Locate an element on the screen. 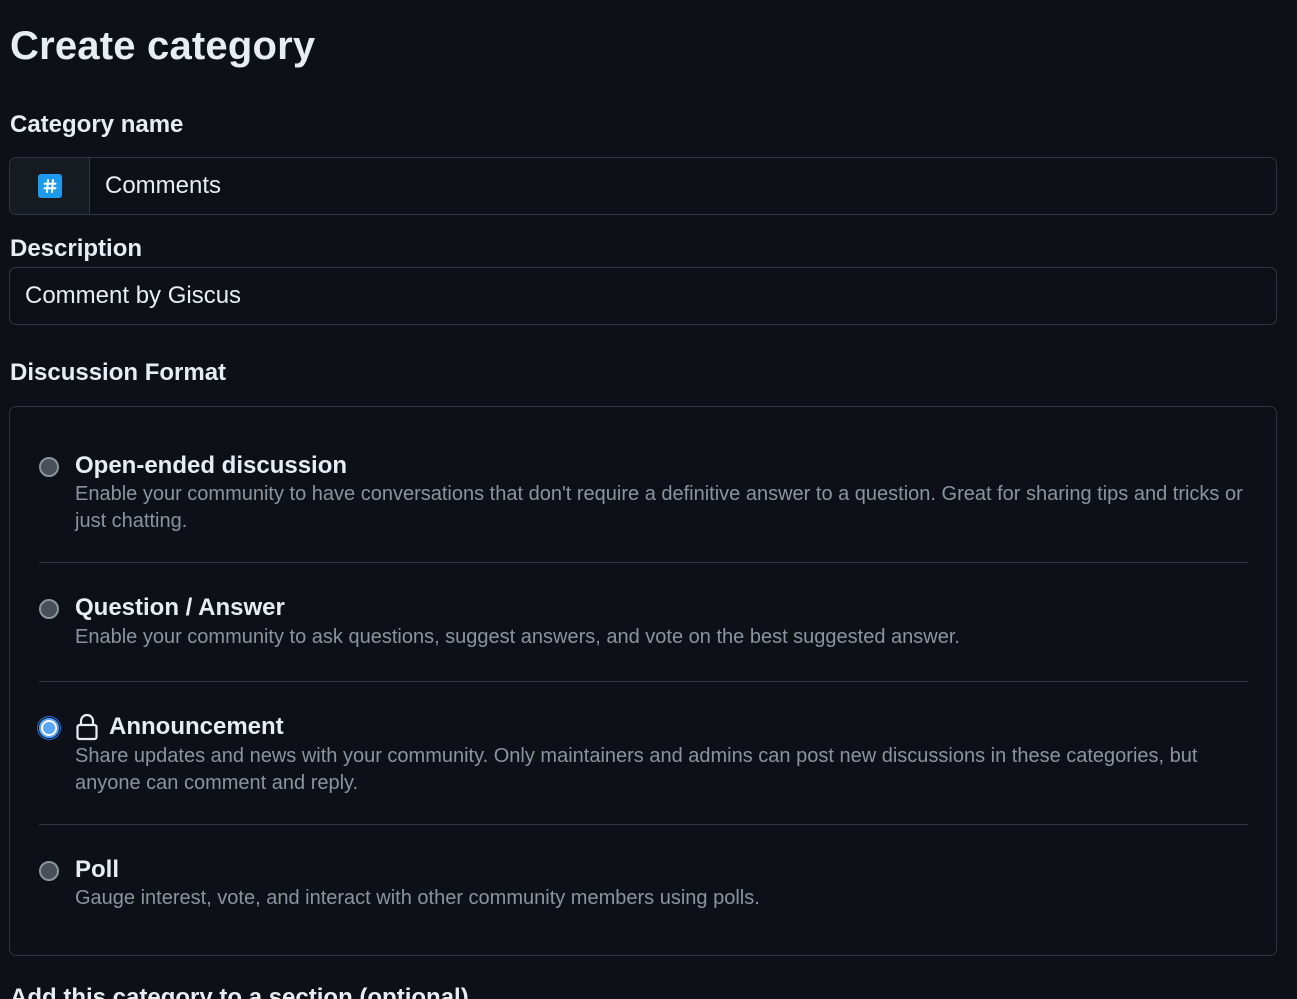 The height and width of the screenshot is (999, 1297). radio-question-answer is located at coordinates (49, 609).